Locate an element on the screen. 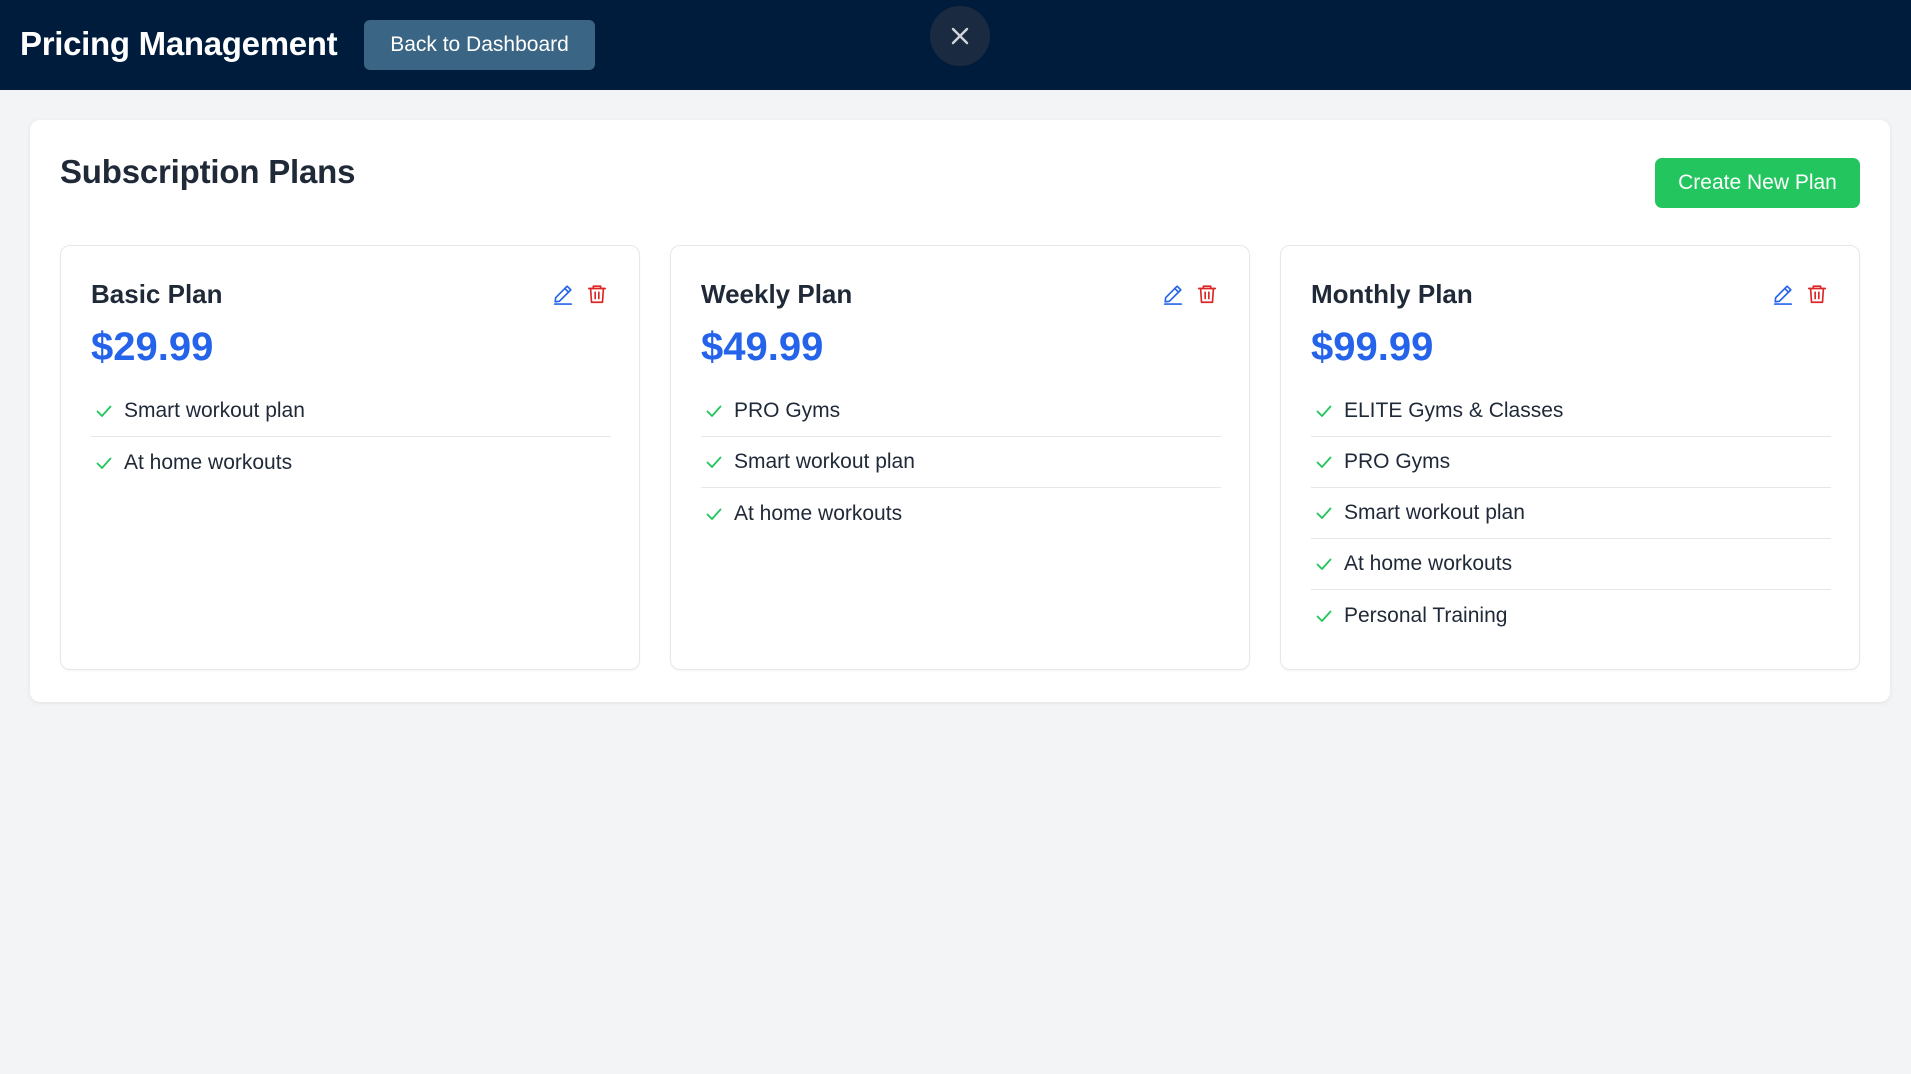 Image resolution: width=1911 pixels, height=1074 pixels. close-button is located at coordinates (960, 36).